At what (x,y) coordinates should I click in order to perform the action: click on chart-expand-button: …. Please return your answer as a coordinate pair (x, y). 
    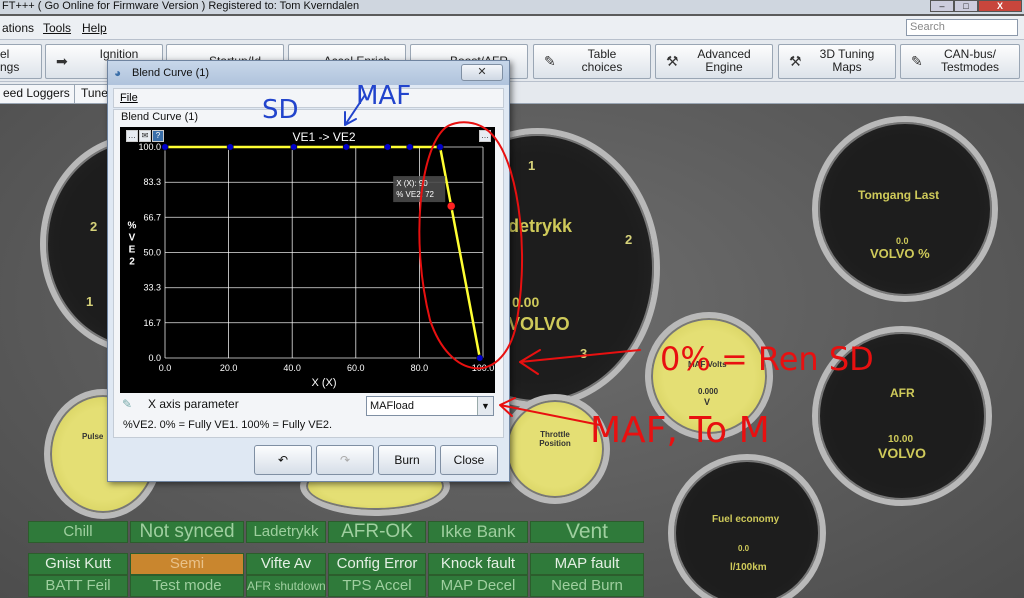
    Looking at the image, I should click on (485, 136).